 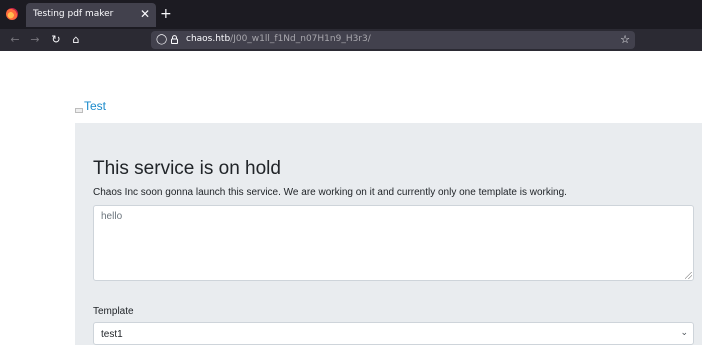 I want to click on reload-icon: ↻, so click(x=56, y=40).